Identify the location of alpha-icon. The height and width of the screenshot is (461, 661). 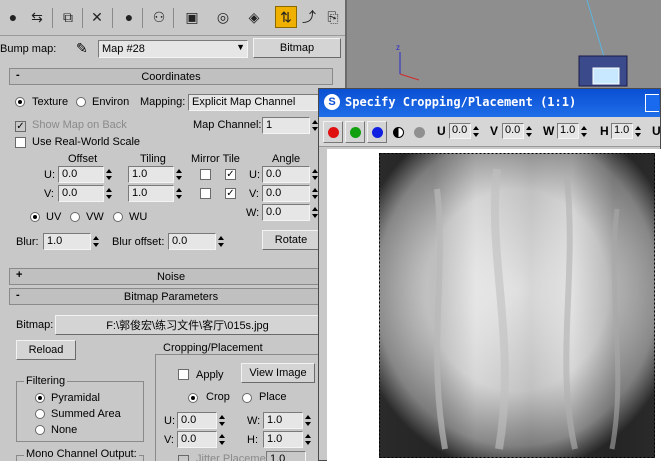
(419, 132).